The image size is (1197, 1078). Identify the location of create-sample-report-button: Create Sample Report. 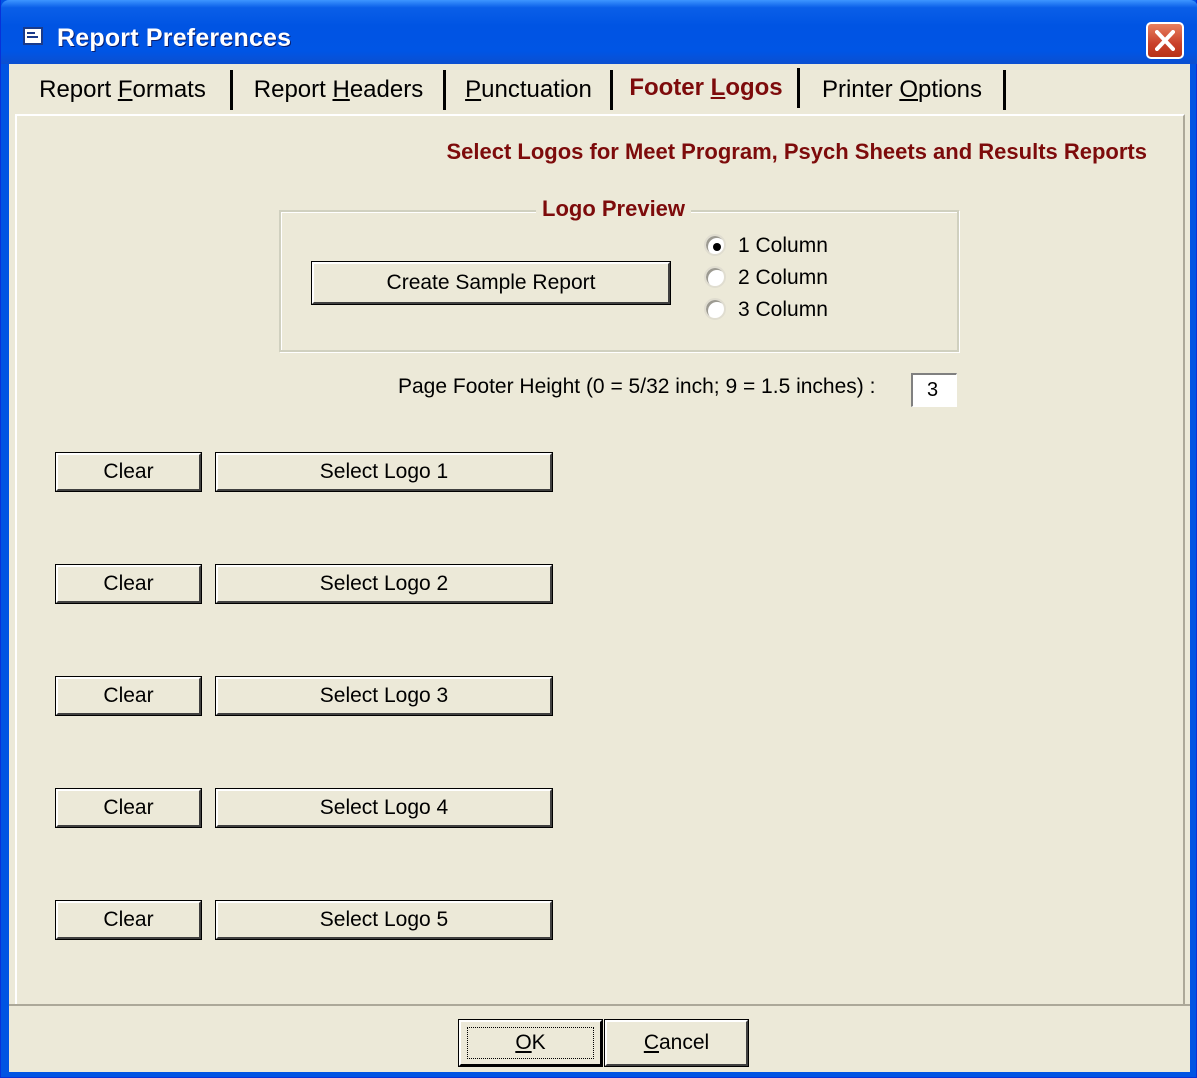
(491, 283).